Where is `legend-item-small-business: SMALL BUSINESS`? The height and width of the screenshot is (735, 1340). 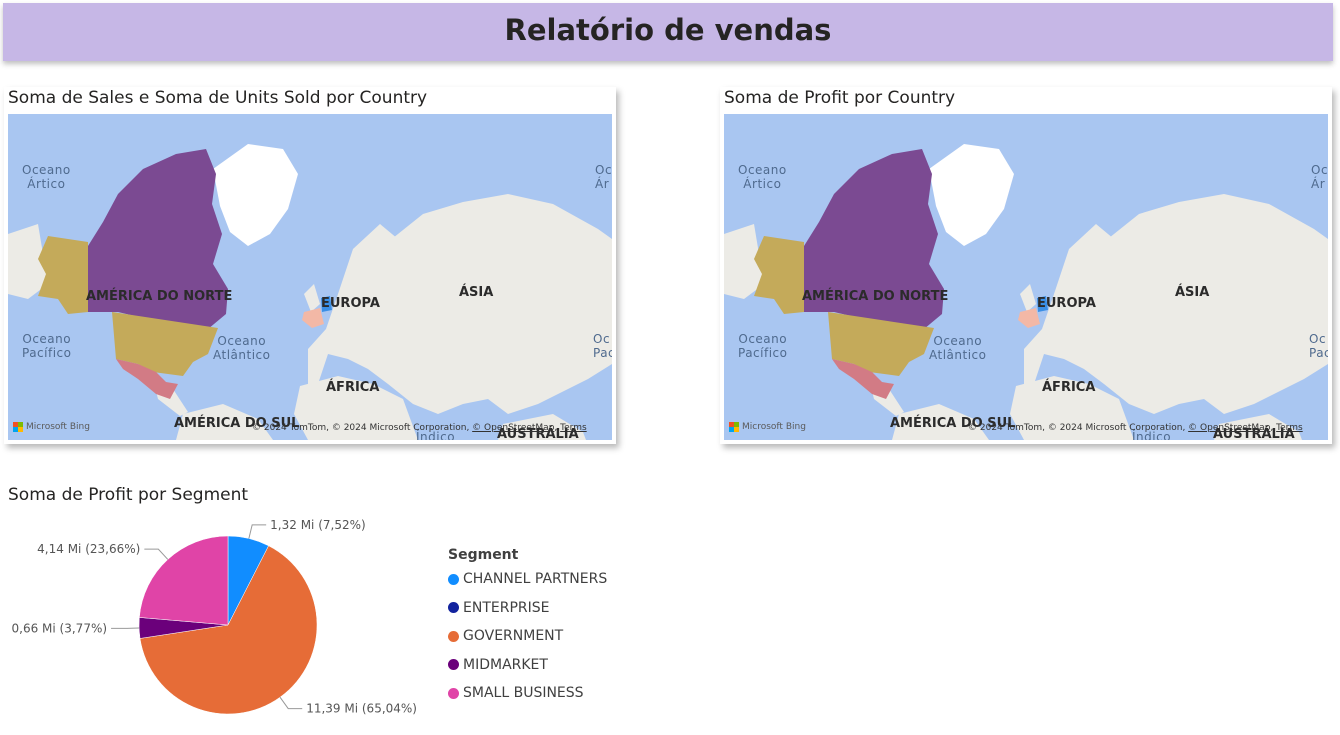 legend-item-small-business: SMALL BUSINESS is located at coordinates (516, 693).